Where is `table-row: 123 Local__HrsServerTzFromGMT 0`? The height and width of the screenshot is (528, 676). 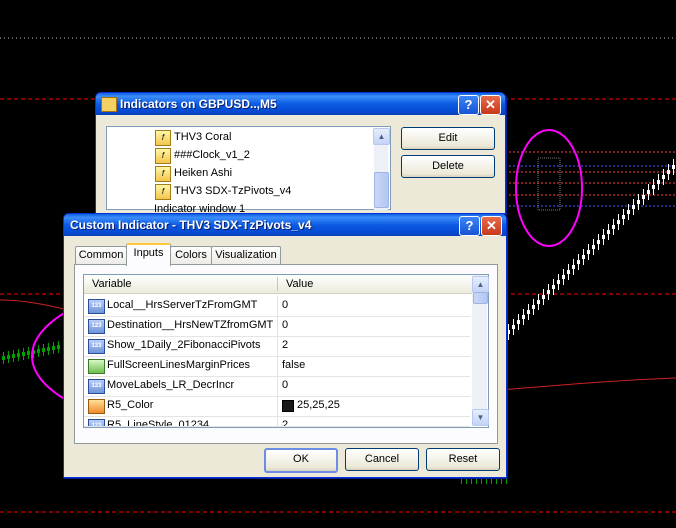
table-row: 123 Local__HrsServerTzFromGMT 0 is located at coordinates (277, 306).